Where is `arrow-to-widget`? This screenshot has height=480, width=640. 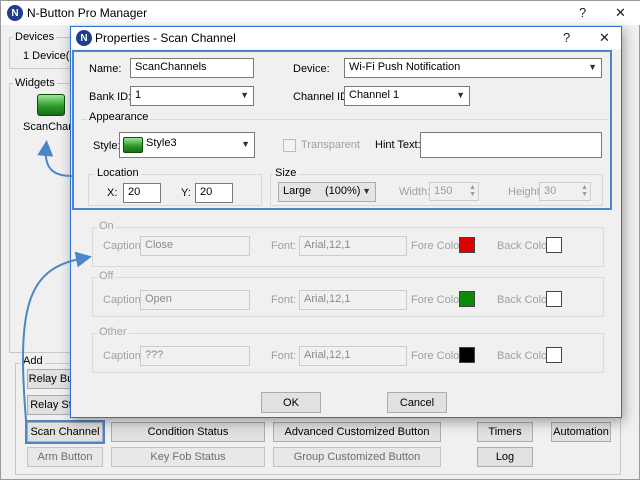 arrow-to-widget is located at coordinates (55, 158).